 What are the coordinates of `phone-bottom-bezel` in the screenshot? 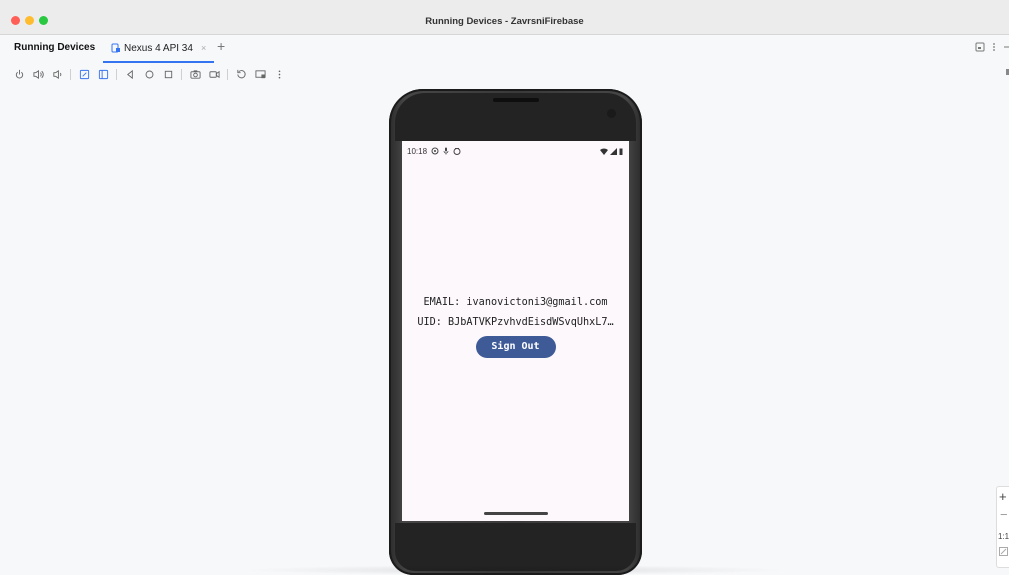 It's located at (515, 547).